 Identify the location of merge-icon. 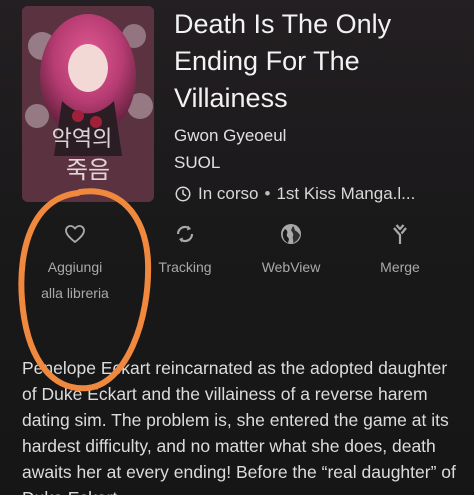
(400, 234).